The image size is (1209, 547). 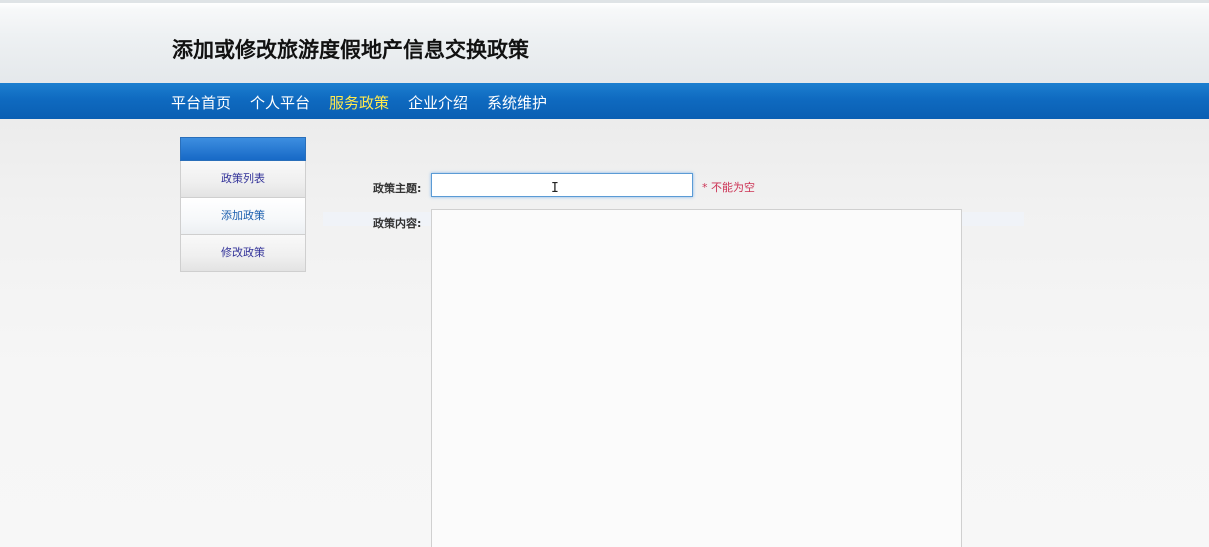 I want to click on nav-item-system: 系统维护, so click(x=517, y=102).